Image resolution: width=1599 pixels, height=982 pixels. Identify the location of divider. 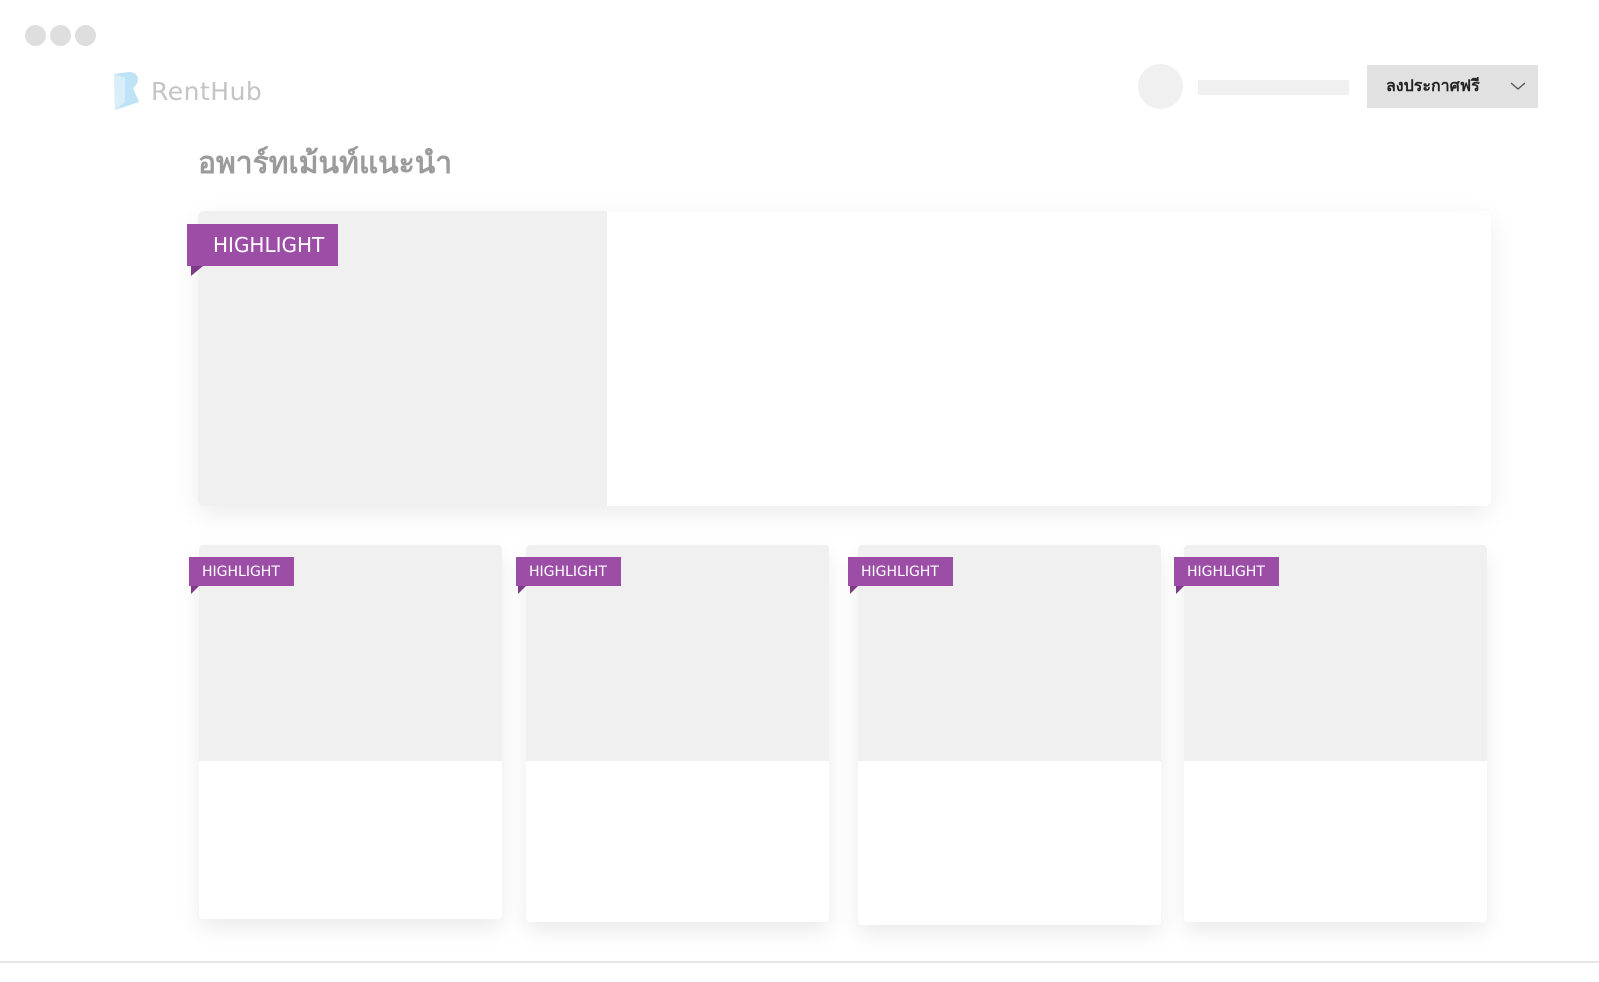
(799, 962).